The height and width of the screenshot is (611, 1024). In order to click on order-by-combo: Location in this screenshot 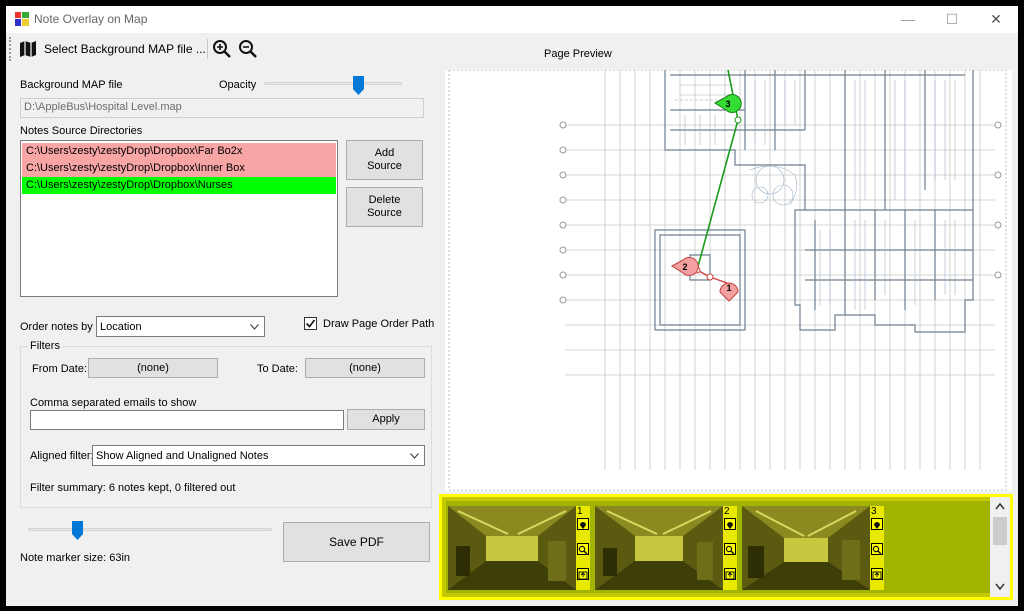, I will do `click(180, 326)`.